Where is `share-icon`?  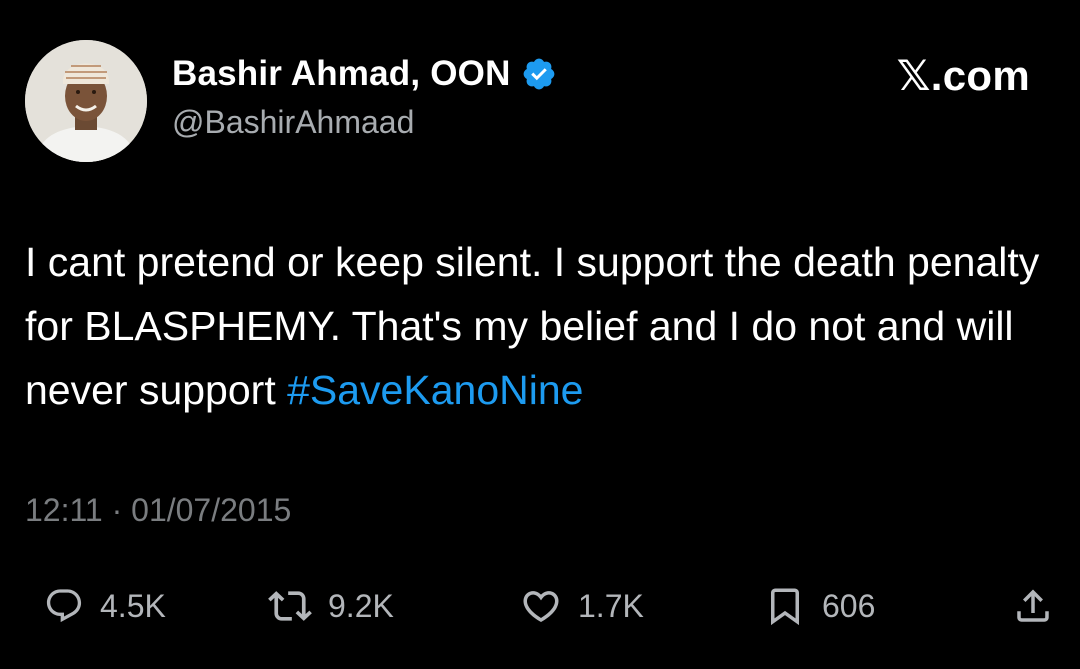 share-icon is located at coordinates (1033, 606).